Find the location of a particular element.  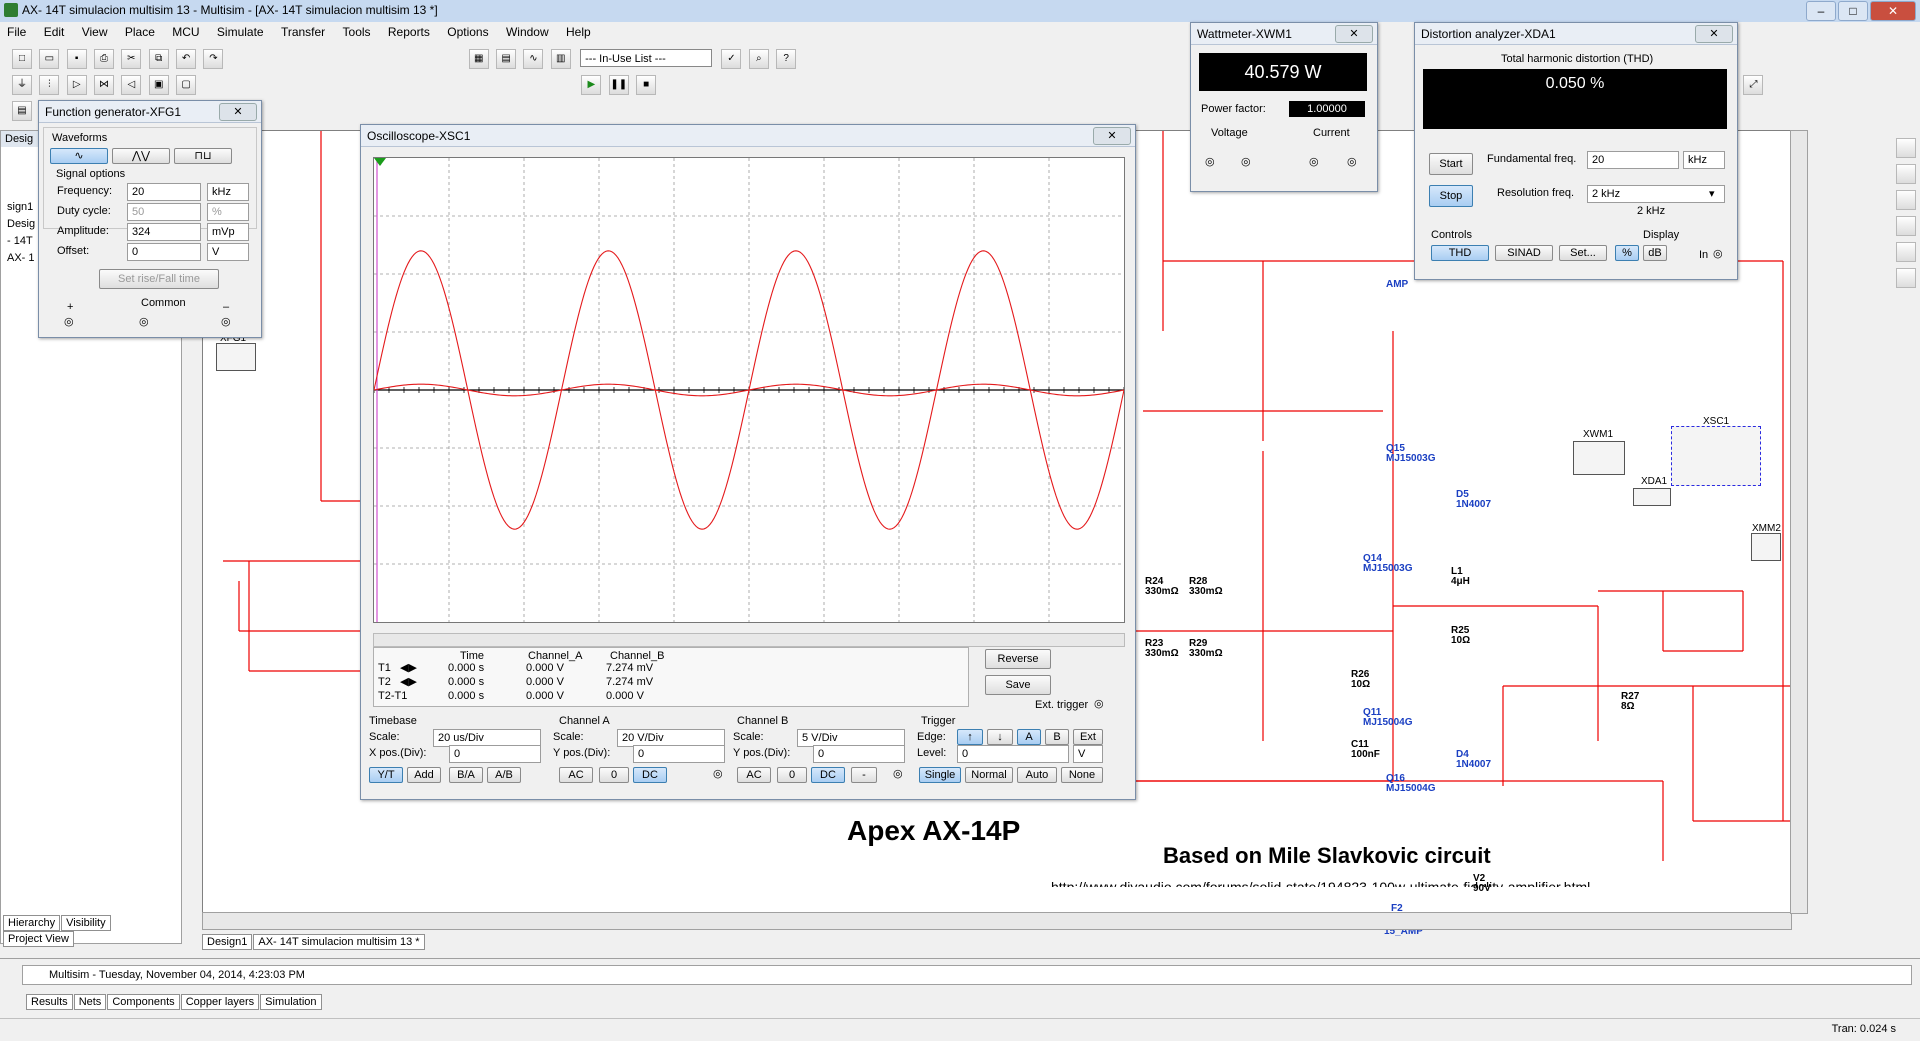

channel-b-zero-button: 0 is located at coordinates (792, 775).